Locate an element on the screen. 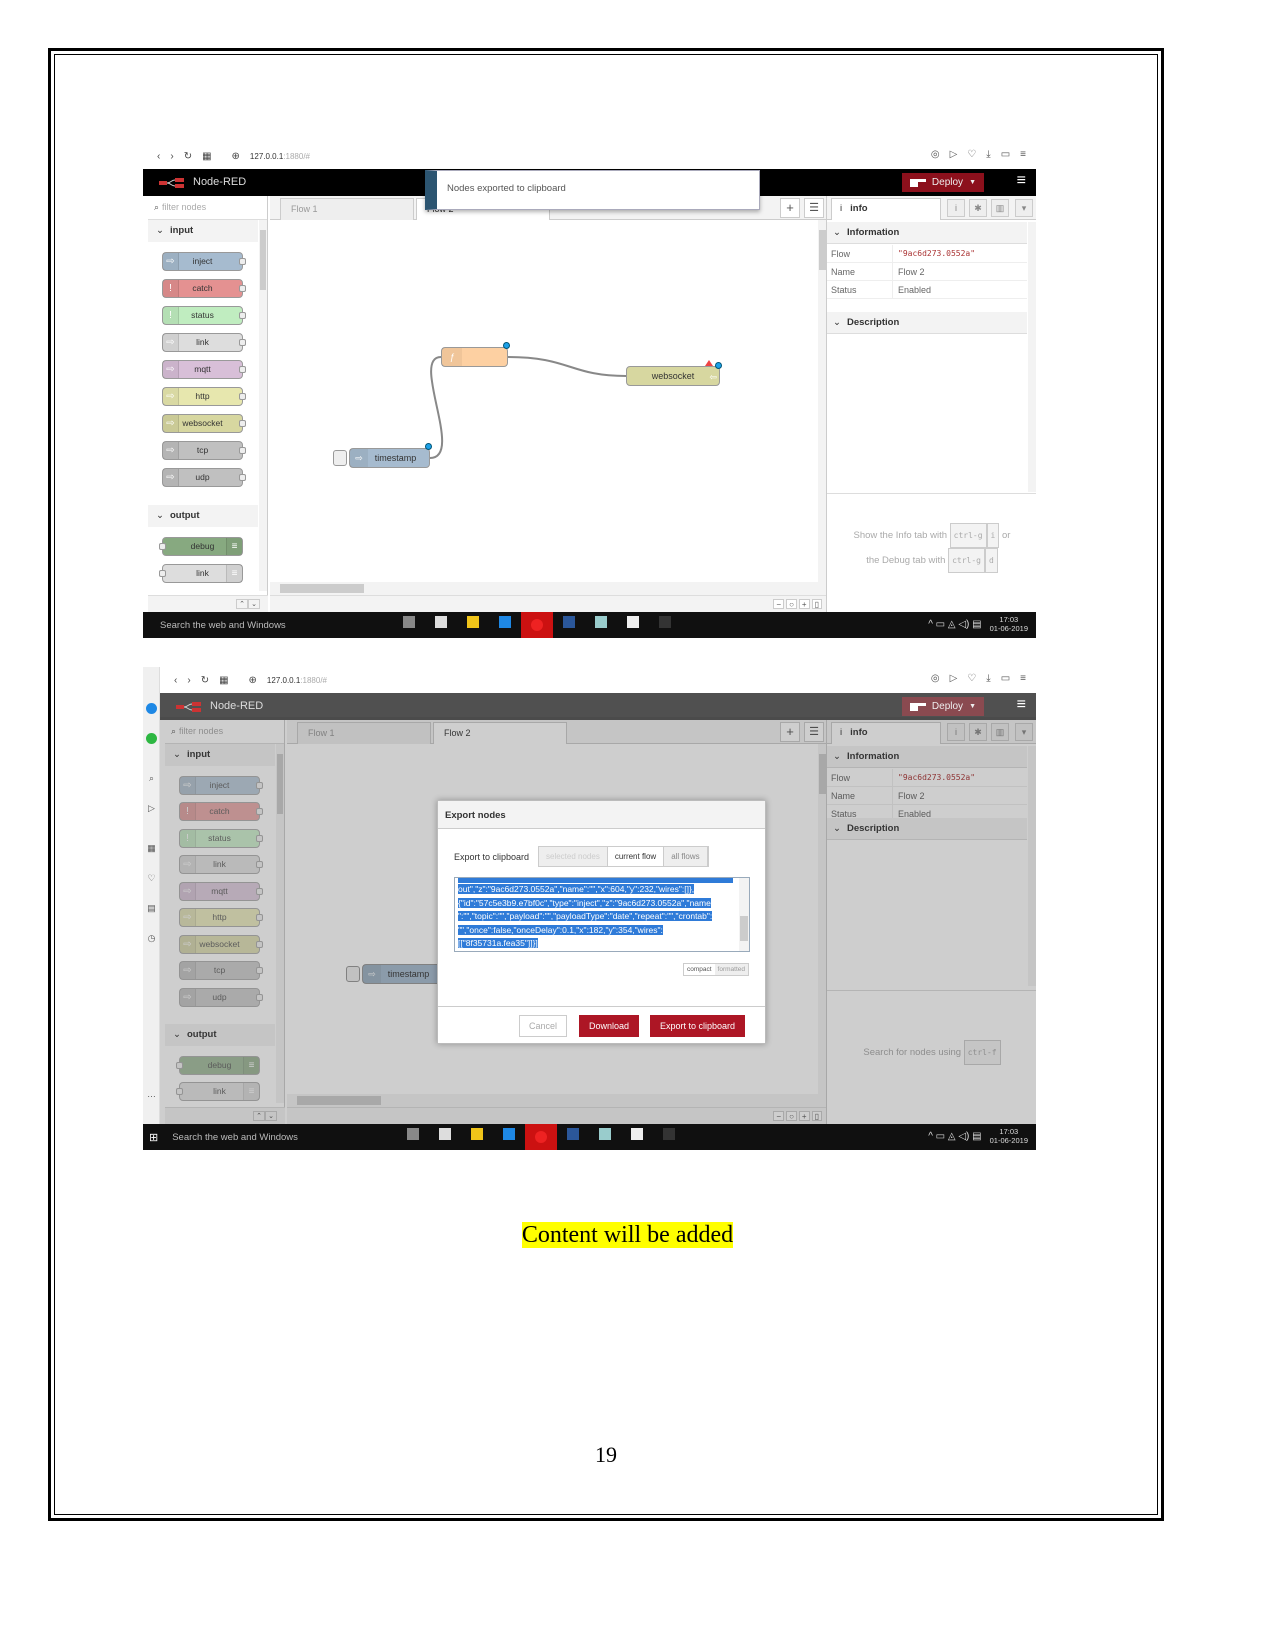  whatsapp-icon is located at coordinates (151, 738).